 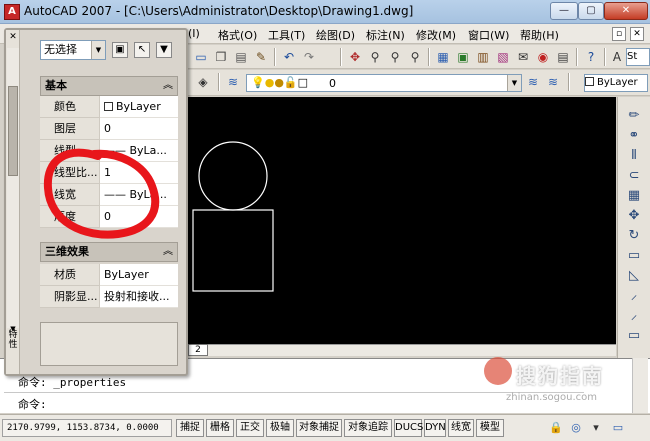 What do you see at coordinates (375, 57) in the screenshot?
I see `zoom-realtime-icon: ⚲` at bounding box center [375, 57].